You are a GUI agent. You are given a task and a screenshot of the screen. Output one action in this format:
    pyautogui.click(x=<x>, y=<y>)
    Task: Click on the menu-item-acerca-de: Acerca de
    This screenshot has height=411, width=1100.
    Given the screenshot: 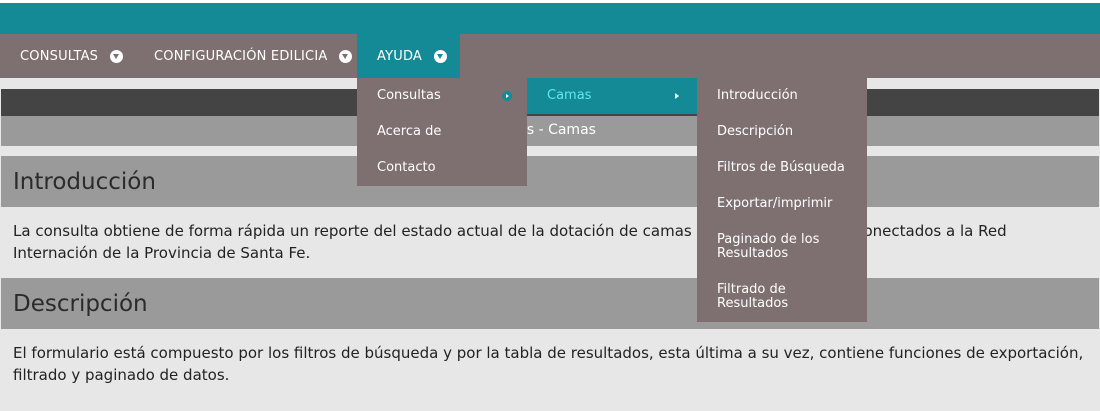 What is the action you would take?
    pyautogui.click(x=442, y=132)
    